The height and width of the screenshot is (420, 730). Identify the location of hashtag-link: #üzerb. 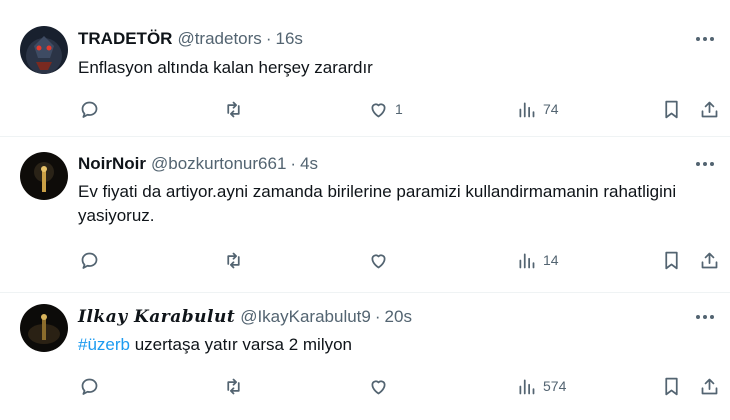
(104, 344).